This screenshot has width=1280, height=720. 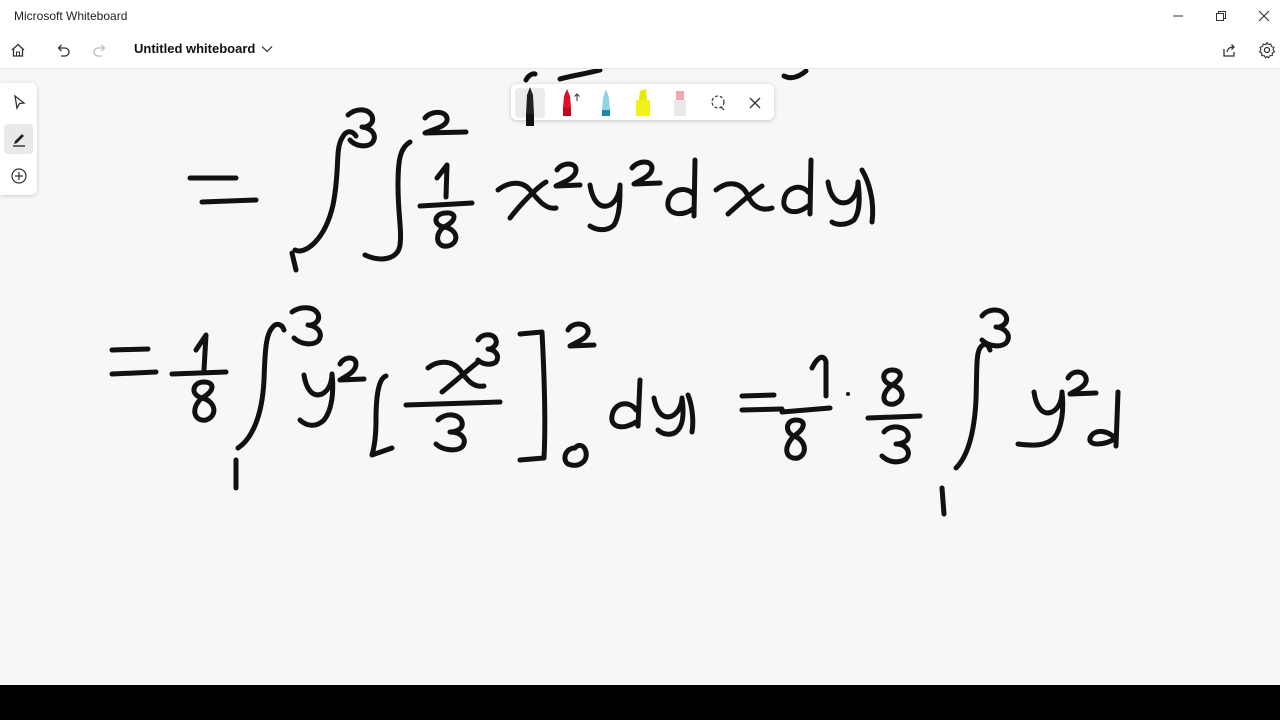 What do you see at coordinates (1221, 16) in the screenshot?
I see `restore-icon` at bounding box center [1221, 16].